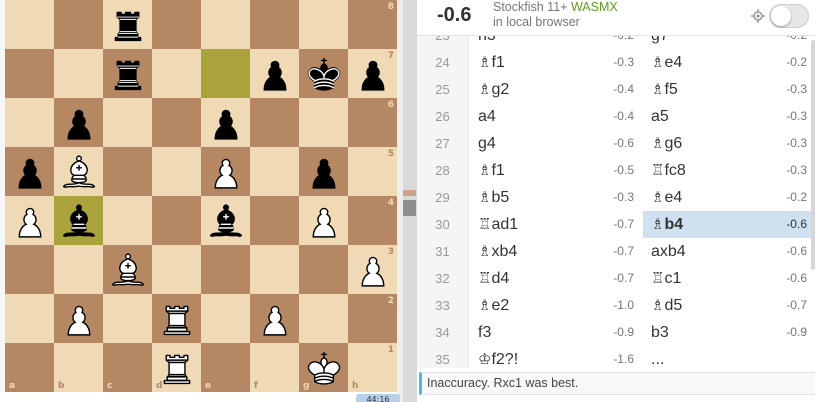 The image size is (816, 402). I want to click on square-a3, so click(29, 269).